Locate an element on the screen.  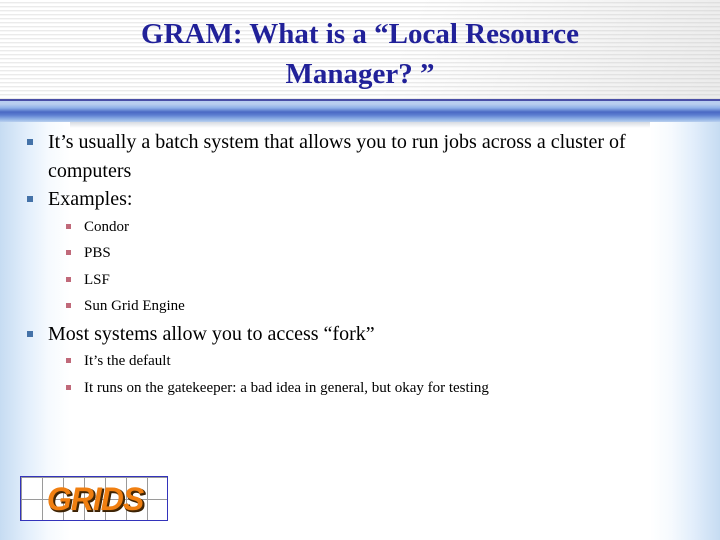
title-divider-bar is located at coordinates (360, 110).